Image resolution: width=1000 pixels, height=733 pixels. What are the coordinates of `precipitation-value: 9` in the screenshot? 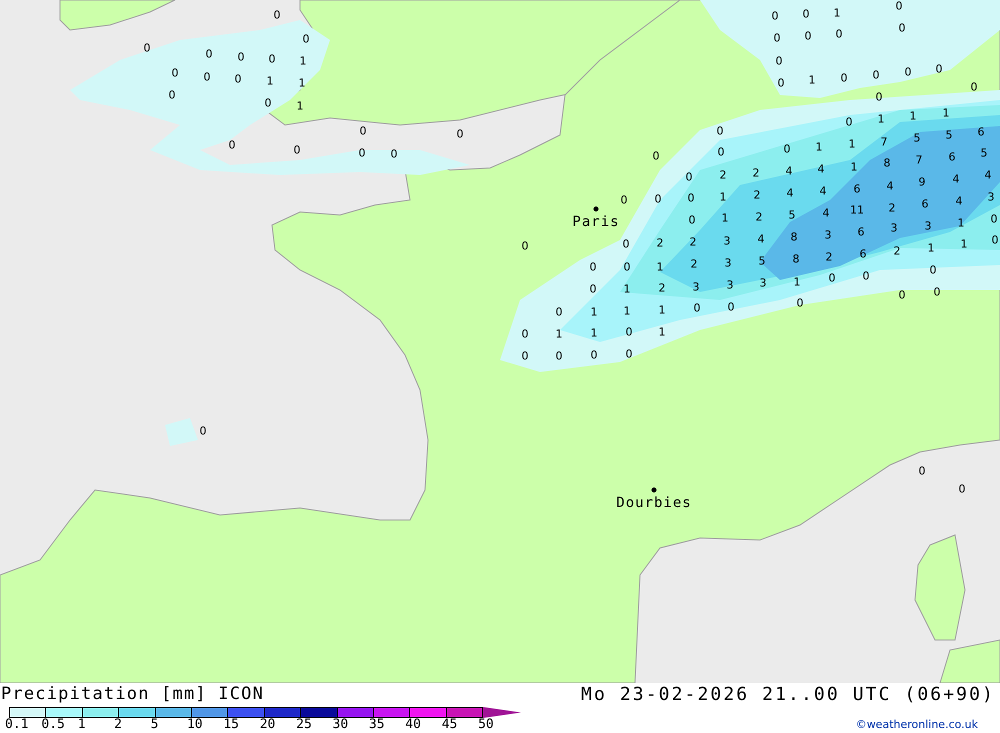 It's located at (922, 182).